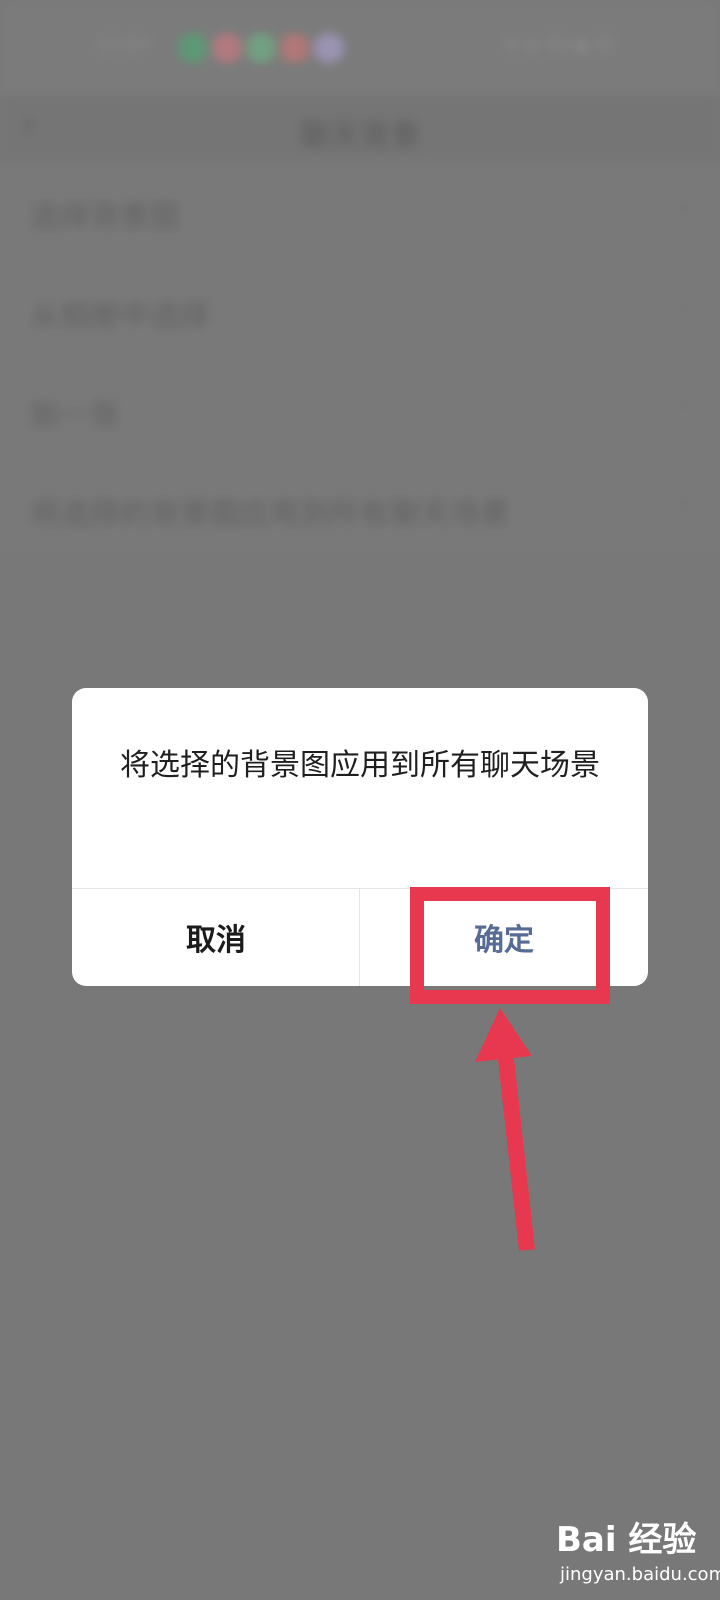 The width and height of the screenshot is (720, 1600). I want to click on watermark-brand: Bai 经验, so click(626, 1540).